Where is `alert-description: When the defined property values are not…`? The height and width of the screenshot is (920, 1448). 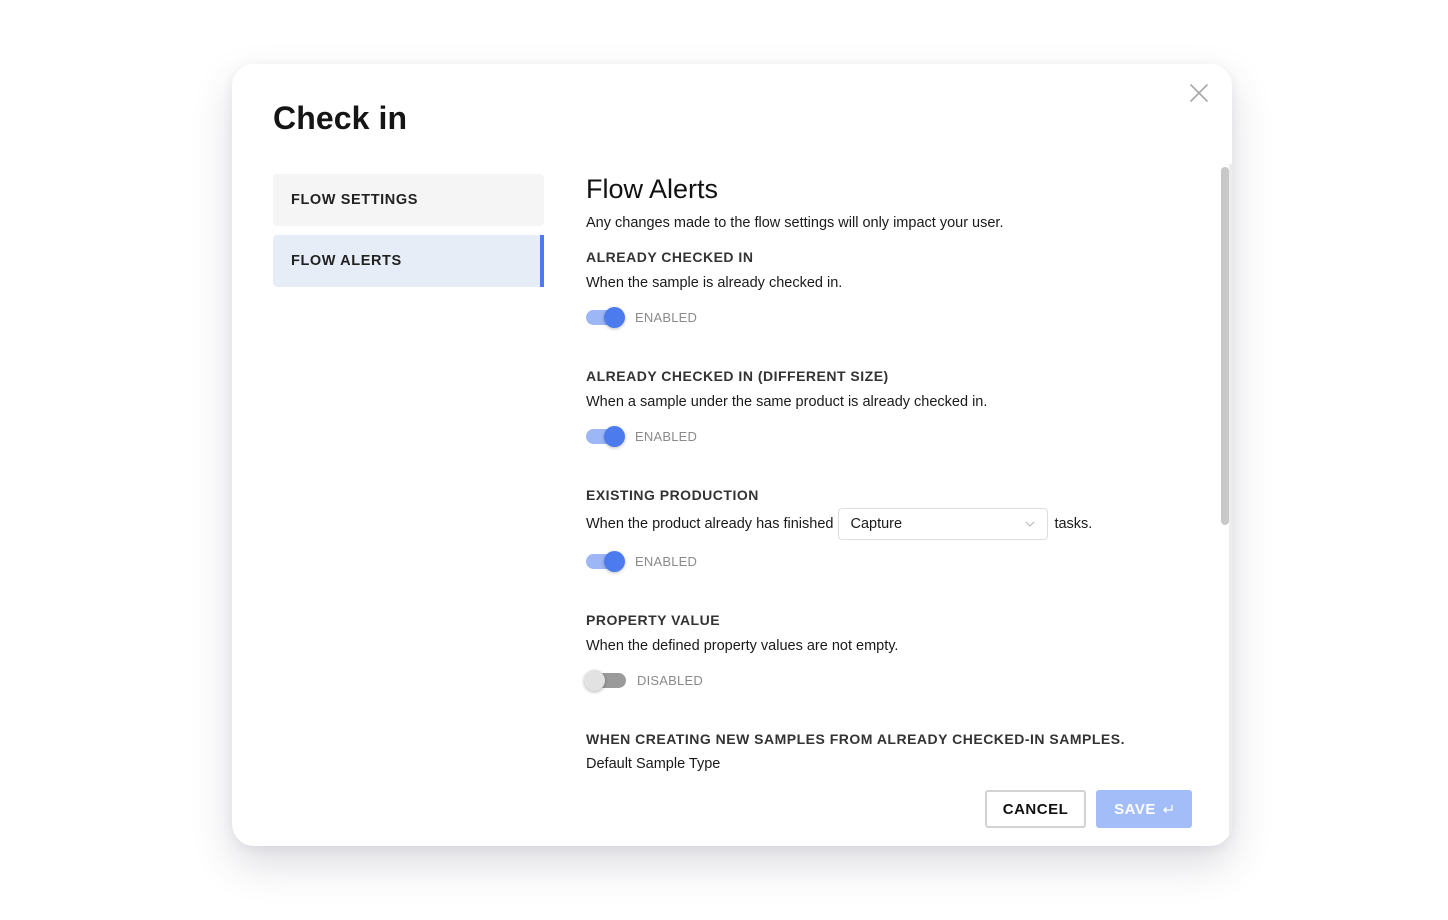 alert-description: When the defined property values are not… is located at coordinates (742, 646).